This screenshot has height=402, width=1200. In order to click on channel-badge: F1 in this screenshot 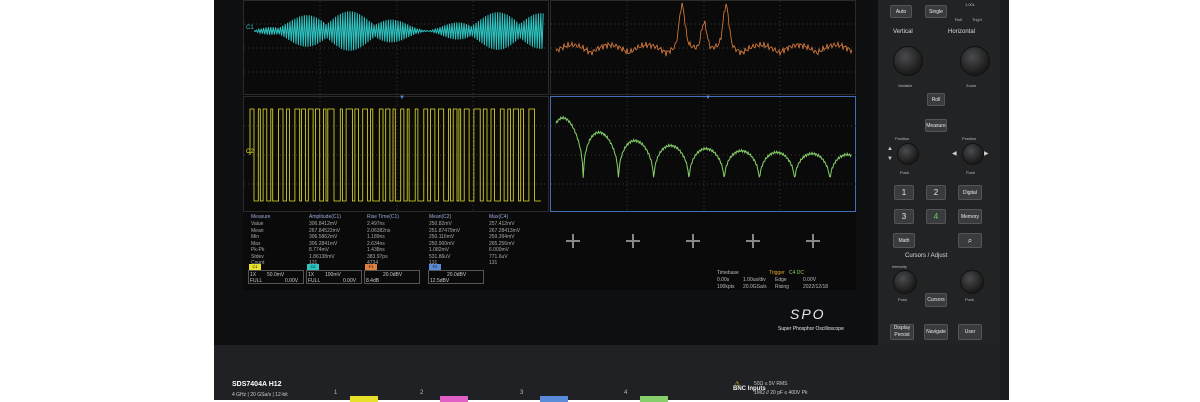, I will do `click(371, 267)`.